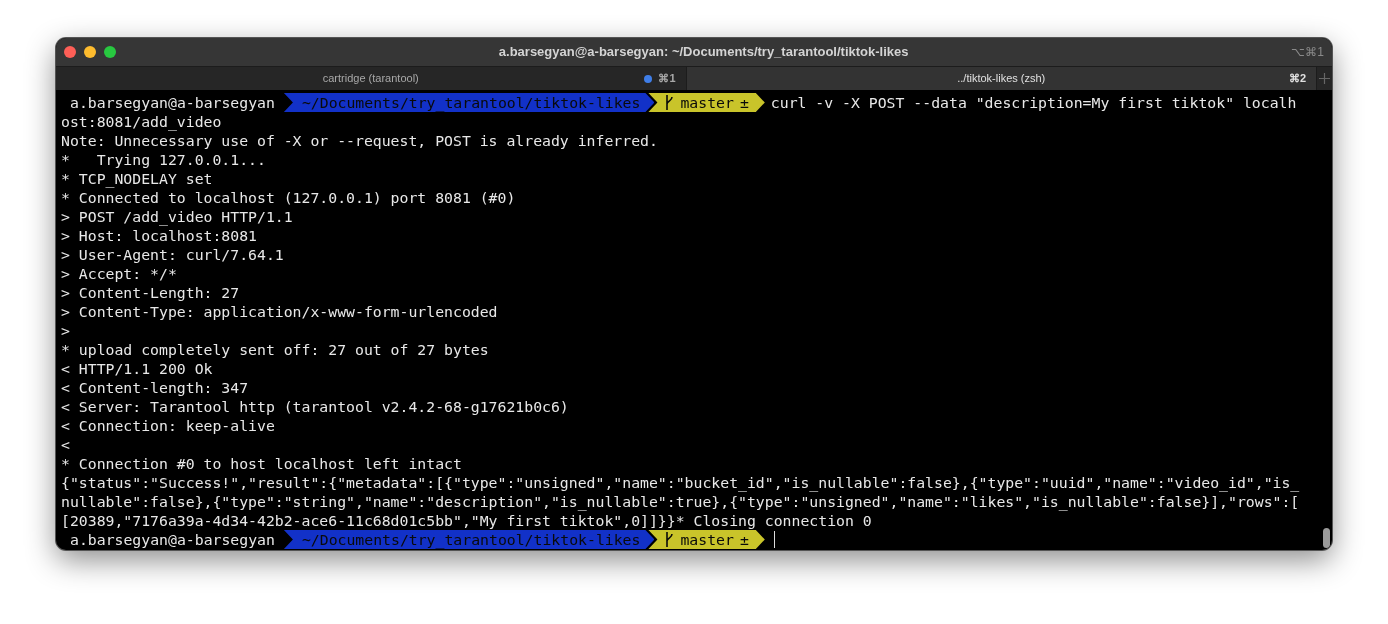 The image size is (1388, 624). Describe the element at coordinates (288, 197) in the screenshot. I see `terminal-line: * Connected to localhost (127.0.0.1) port 8081 (#0)` at that location.